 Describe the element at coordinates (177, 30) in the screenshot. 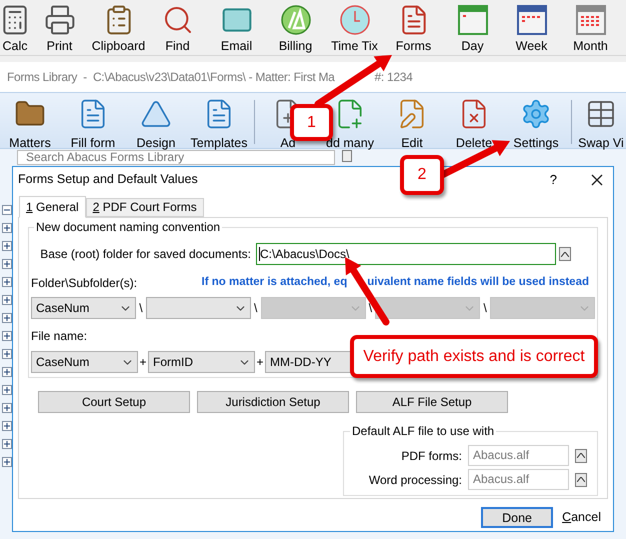

I see `toolbar-button: Find` at that location.